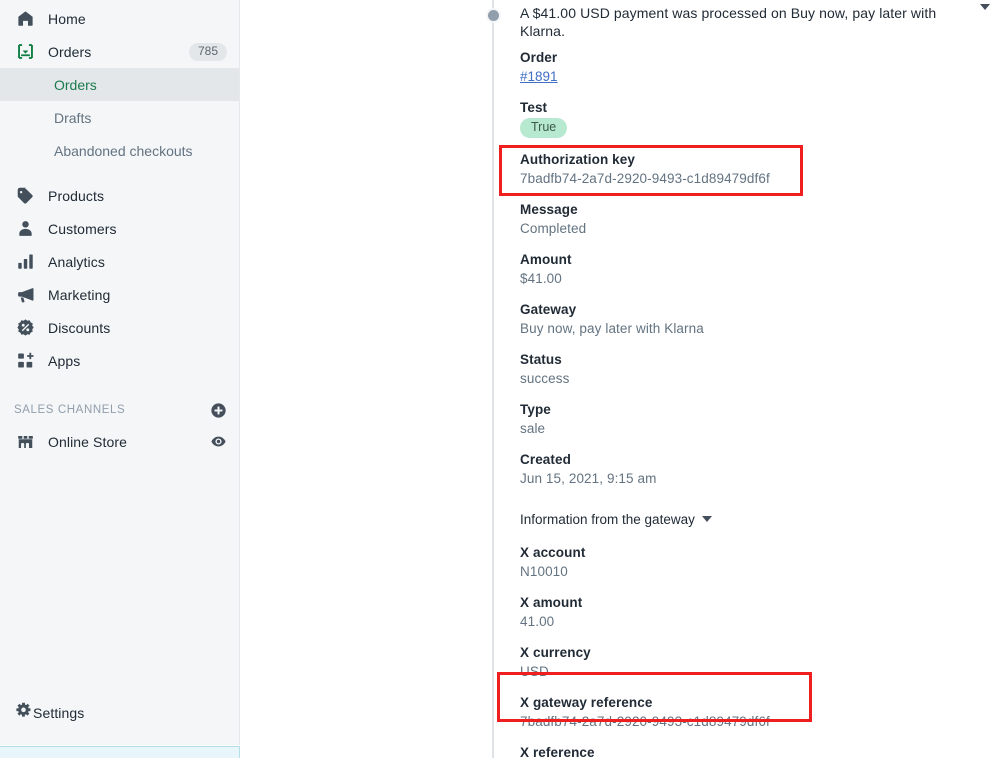 The width and height of the screenshot is (1000, 758). What do you see at coordinates (67, 18) in the screenshot?
I see `sidebar-item-label: Home` at bounding box center [67, 18].